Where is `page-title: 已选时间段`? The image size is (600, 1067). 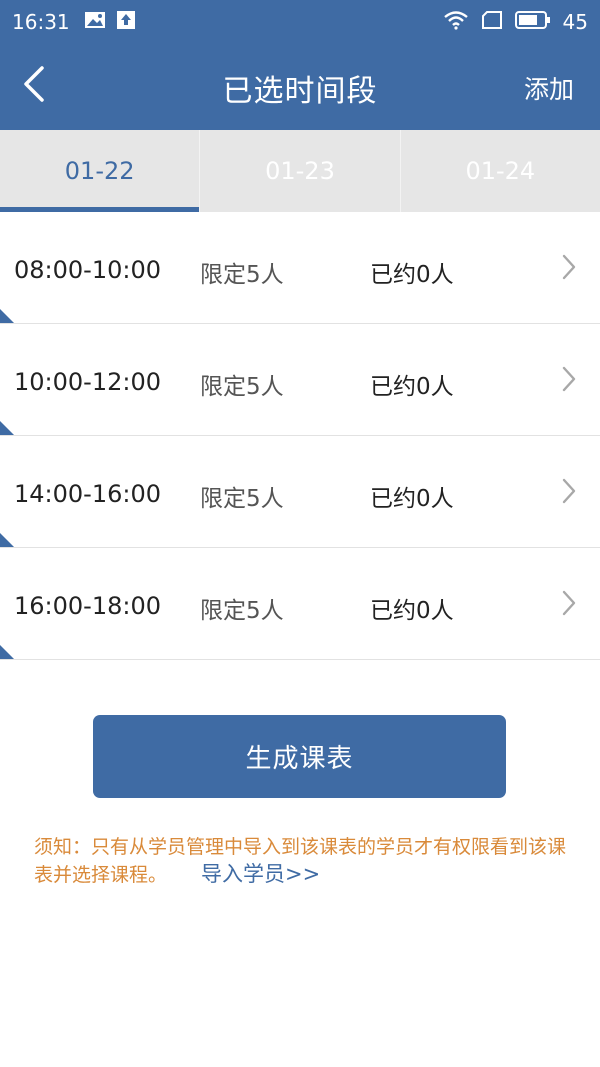
page-title: 已选时间段 is located at coordinates (300, 91).